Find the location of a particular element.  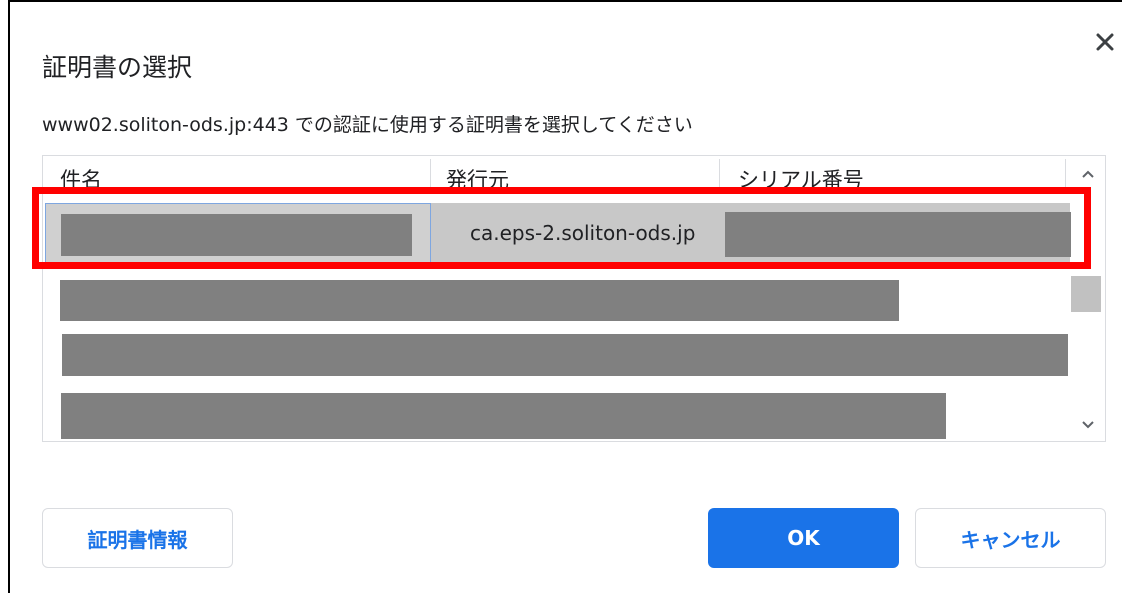

column-header-issuer: 発行元 is located at coordinates (477, 179).